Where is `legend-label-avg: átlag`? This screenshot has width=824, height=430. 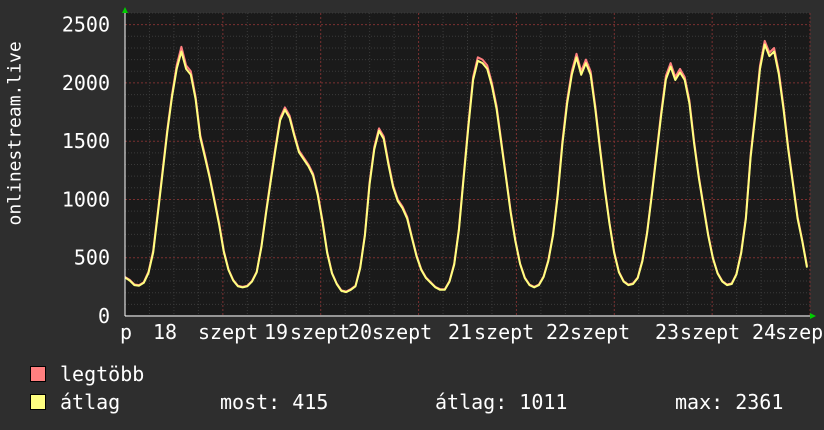
legend-label-avg: átlag is located at coordinates (90, 402).